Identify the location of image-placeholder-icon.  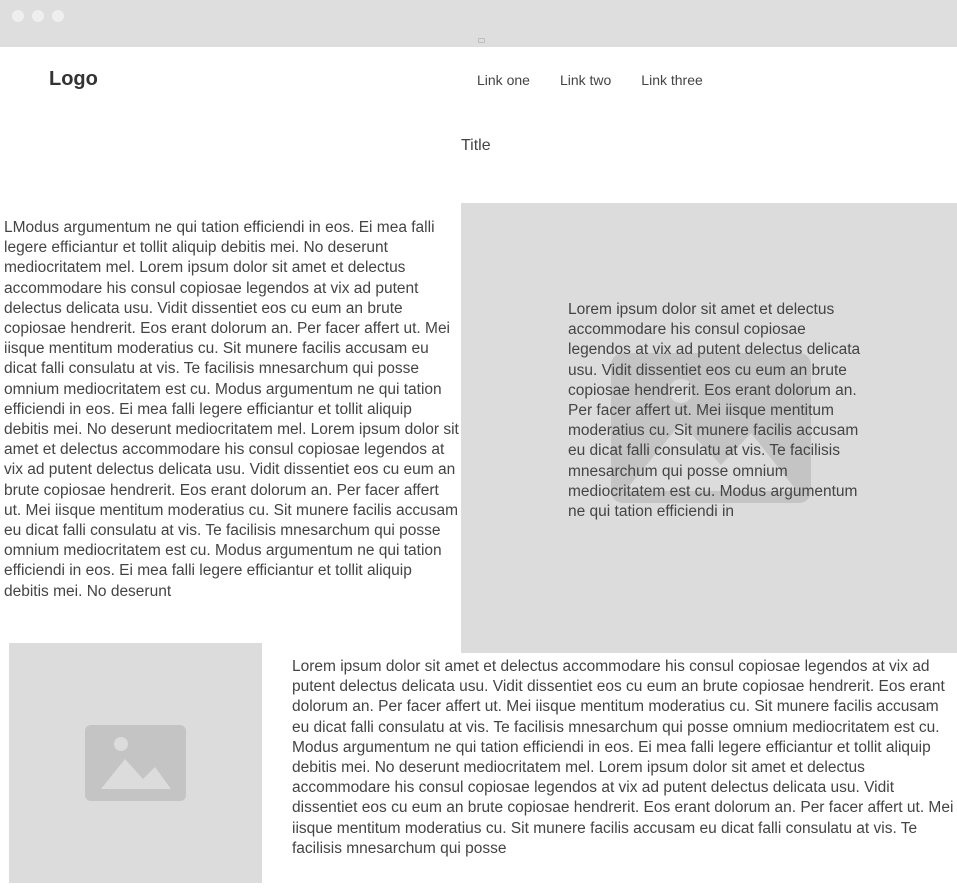
(135, 763).